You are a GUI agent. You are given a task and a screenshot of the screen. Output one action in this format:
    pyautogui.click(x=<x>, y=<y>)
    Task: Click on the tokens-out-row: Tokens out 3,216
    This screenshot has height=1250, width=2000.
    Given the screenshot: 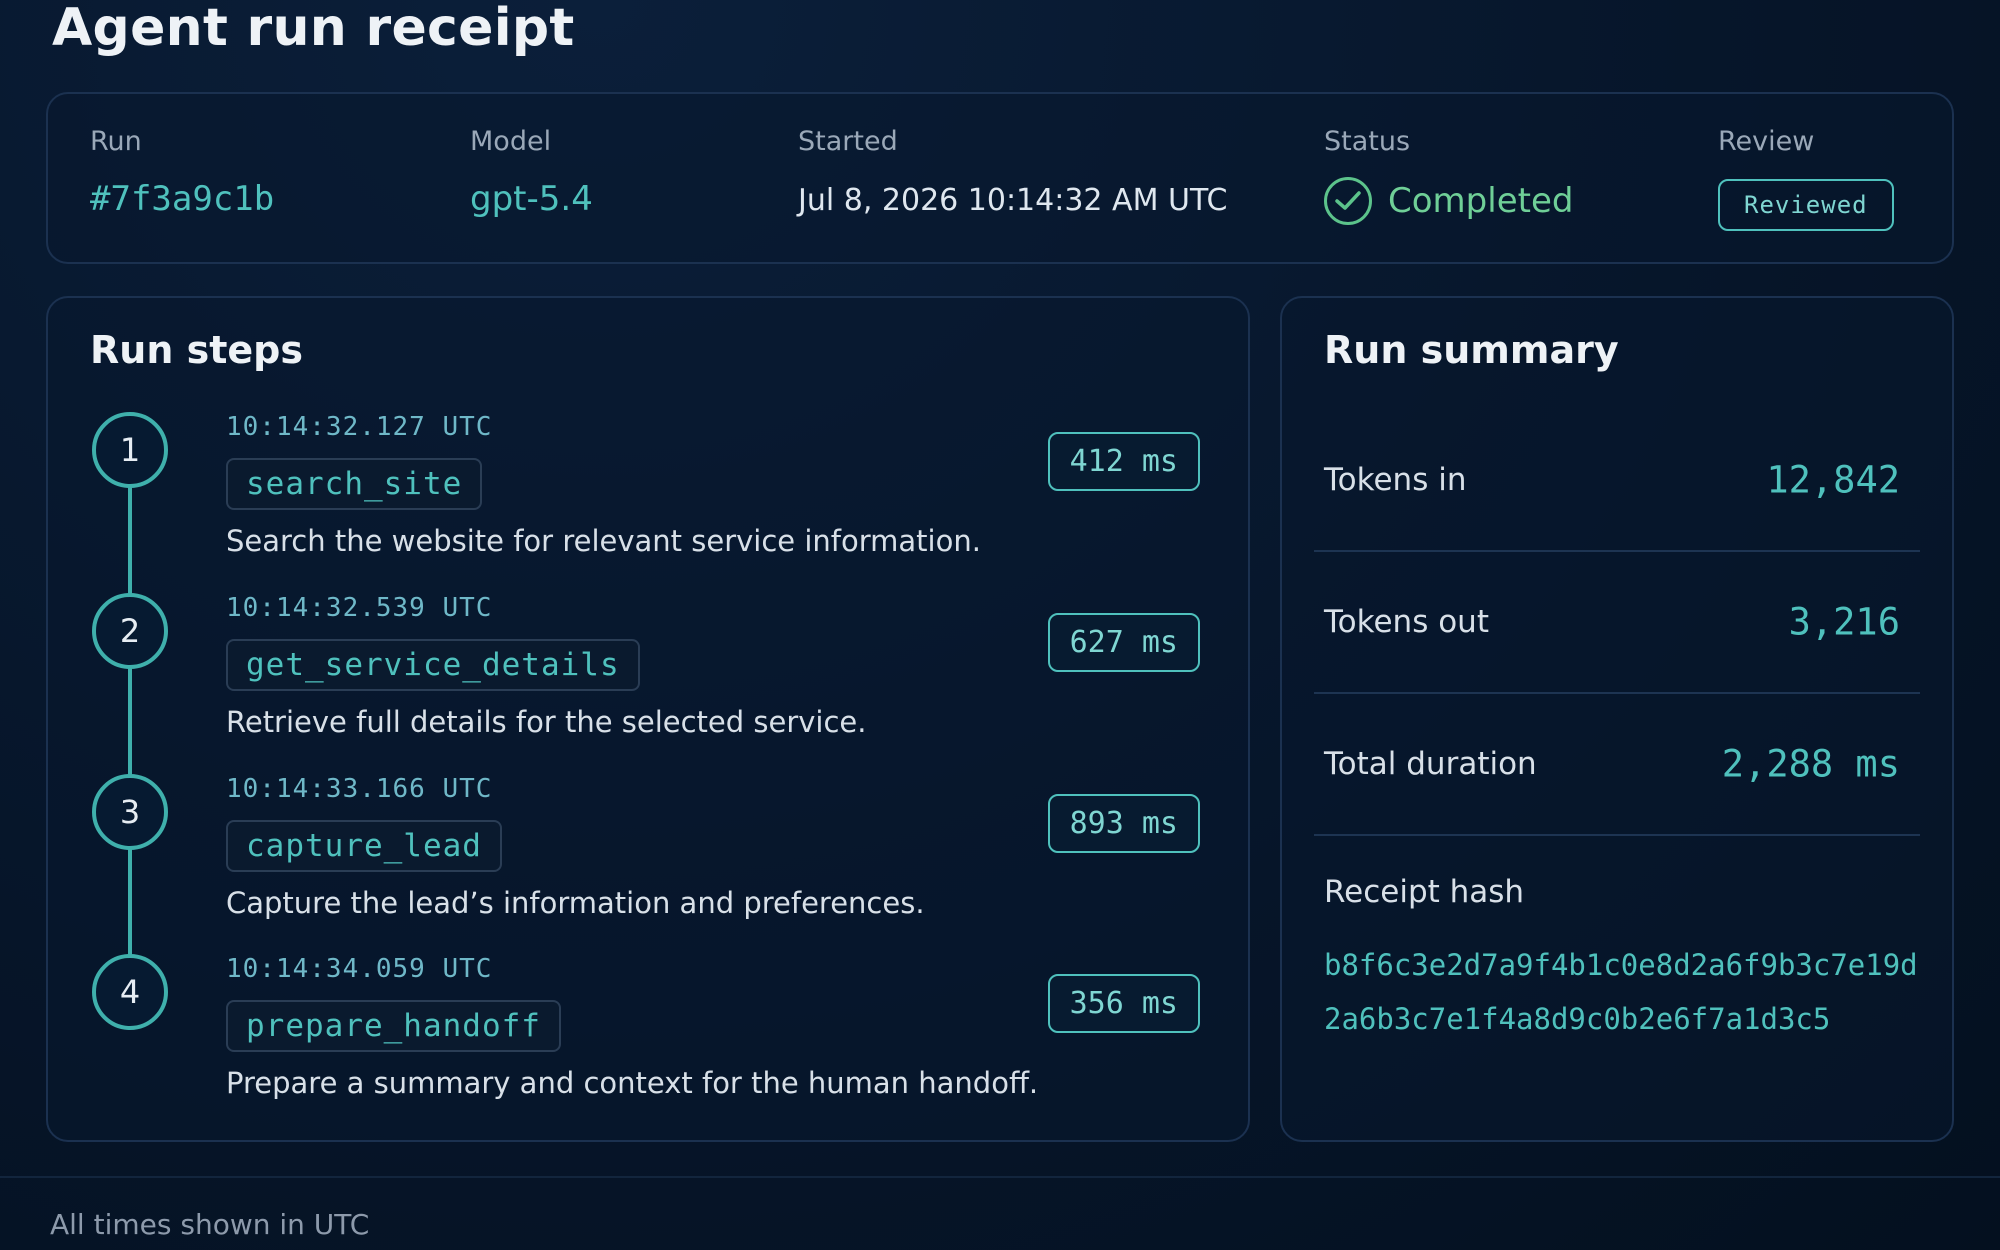 What is the action you would take?
    pyautogui.click(x=1617, y=623)
    